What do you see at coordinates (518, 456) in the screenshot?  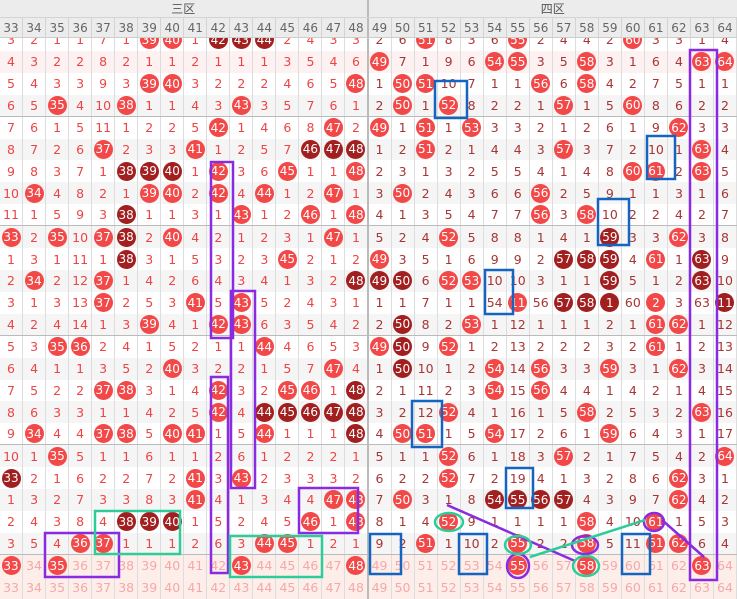 I see `omission-count: 18` at bounding box center [518, 456].